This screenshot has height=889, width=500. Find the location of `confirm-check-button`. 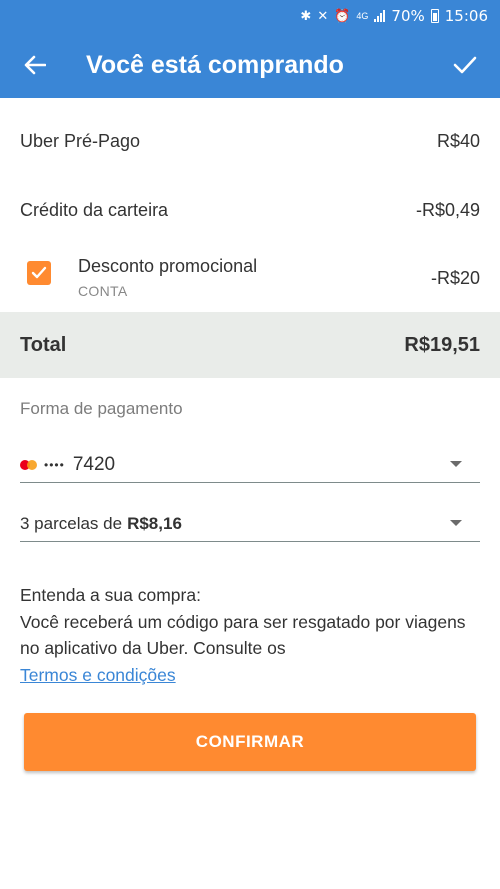

confirm-check-button is located at coordinates (465, 65).